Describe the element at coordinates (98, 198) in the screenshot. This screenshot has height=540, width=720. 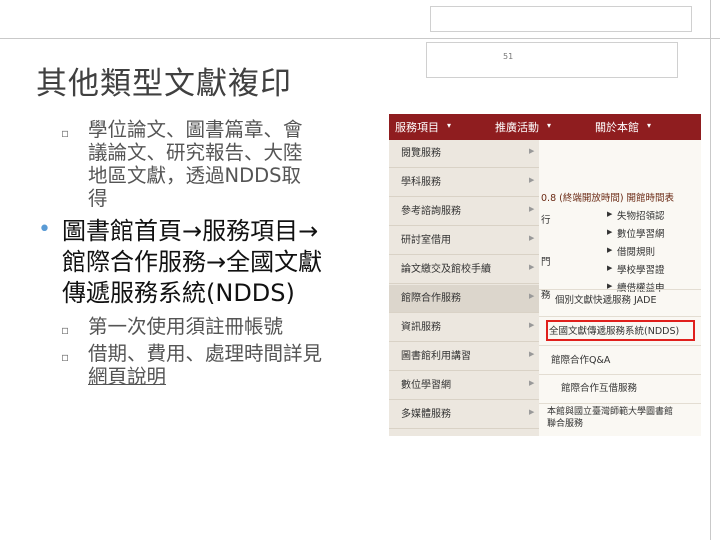
I see `sub-bullet-1-line-4: 得` at that location.